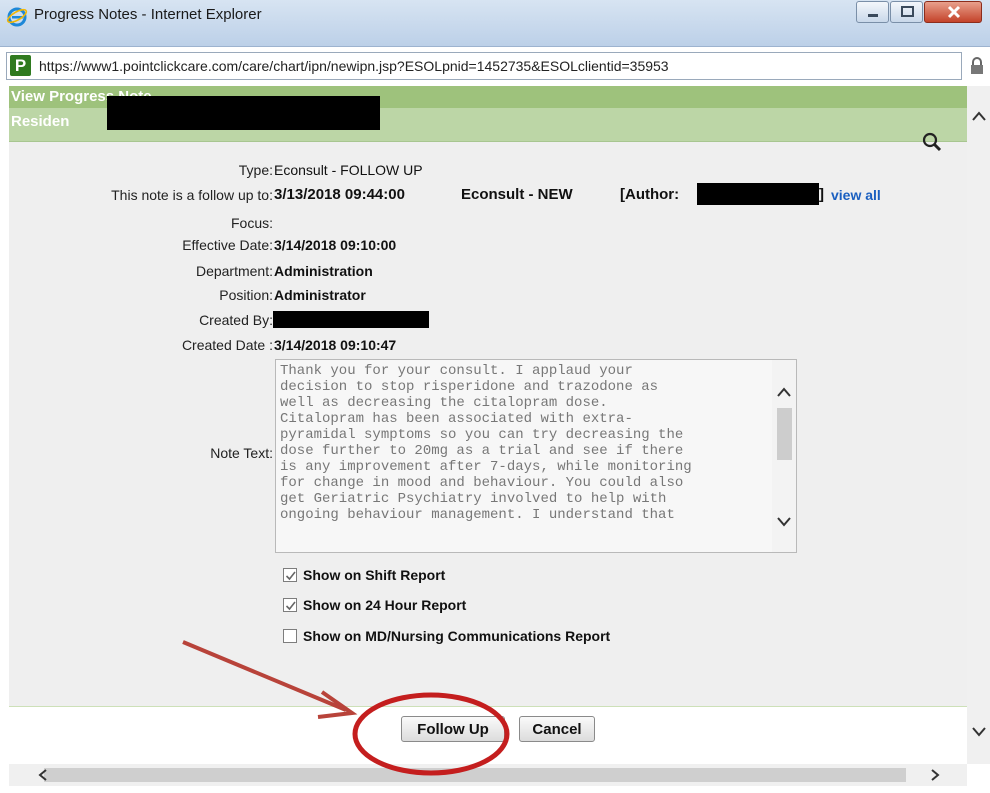 The height and width of the screenshot is (793, 990). What do you see at coordinates (784, 434) in the screenshot?
I see `note-scroll-thumb` at bounding box center [784, 434].